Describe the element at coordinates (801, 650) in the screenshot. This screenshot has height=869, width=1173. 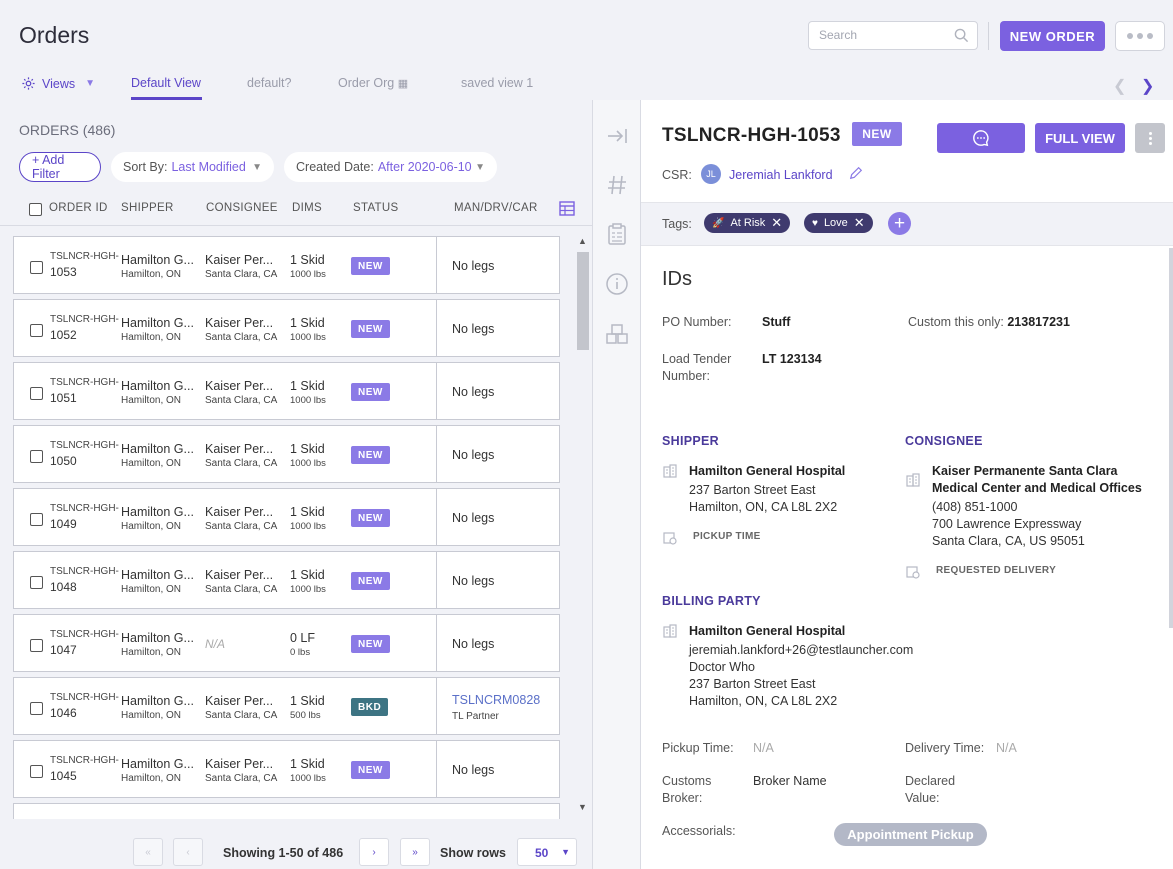
I see `billing-email: jeremiah.lankford+26@testlauncher.com` at that location.